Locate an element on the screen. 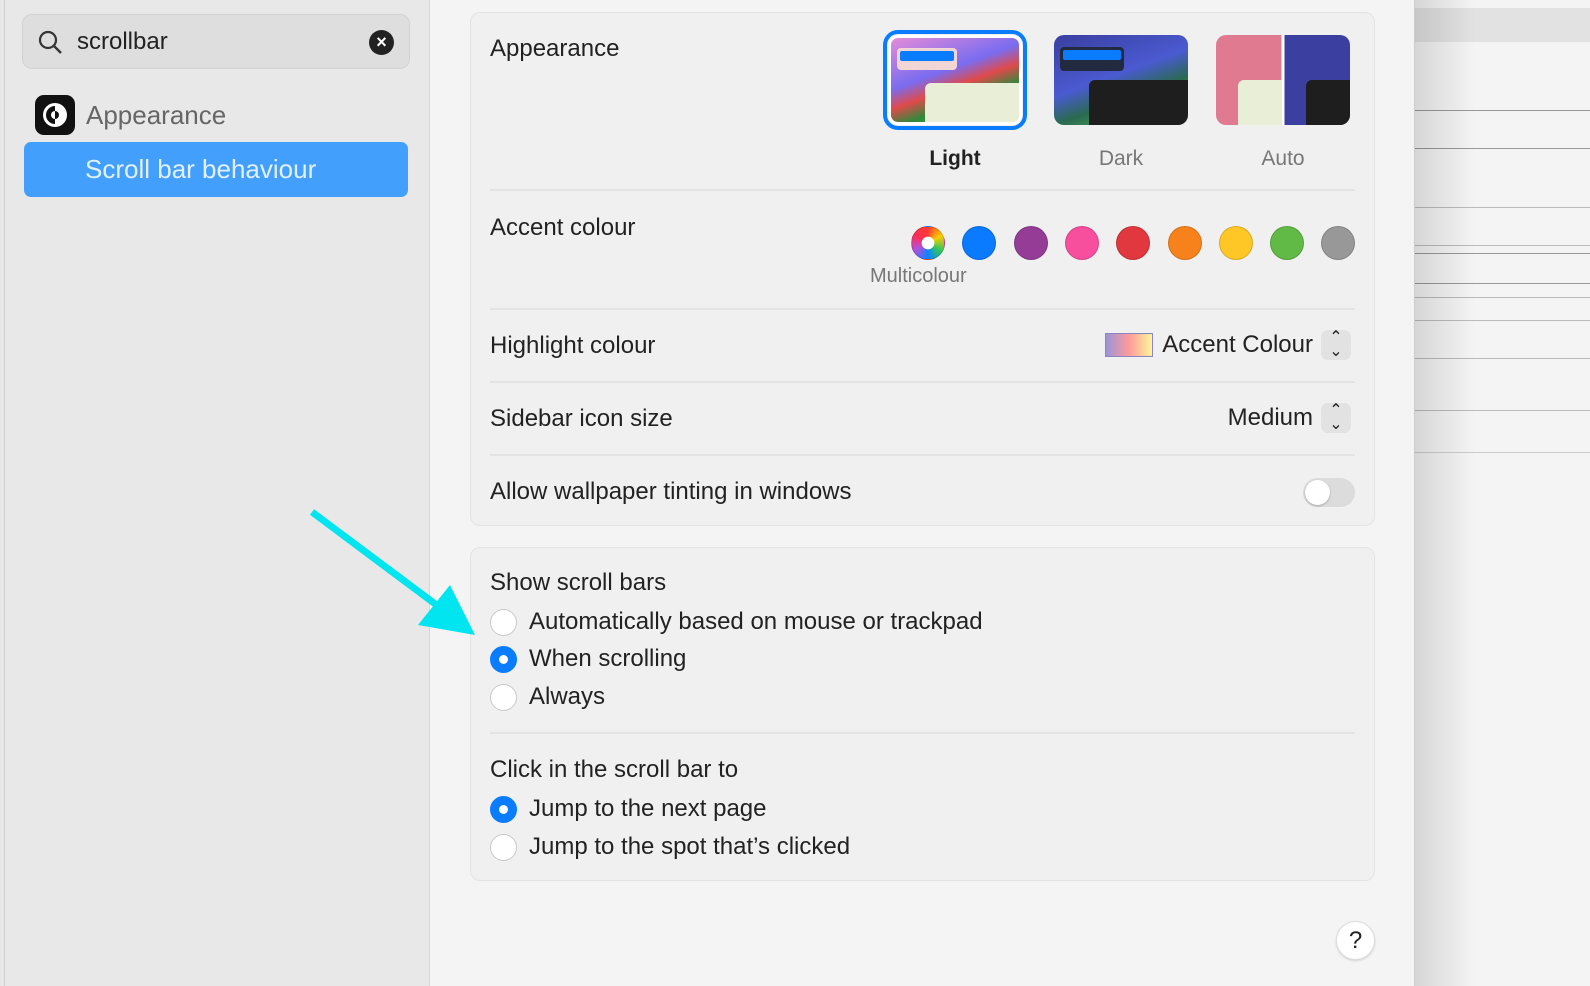  annotation-arrow-icon is located at coordinates (392, 572).